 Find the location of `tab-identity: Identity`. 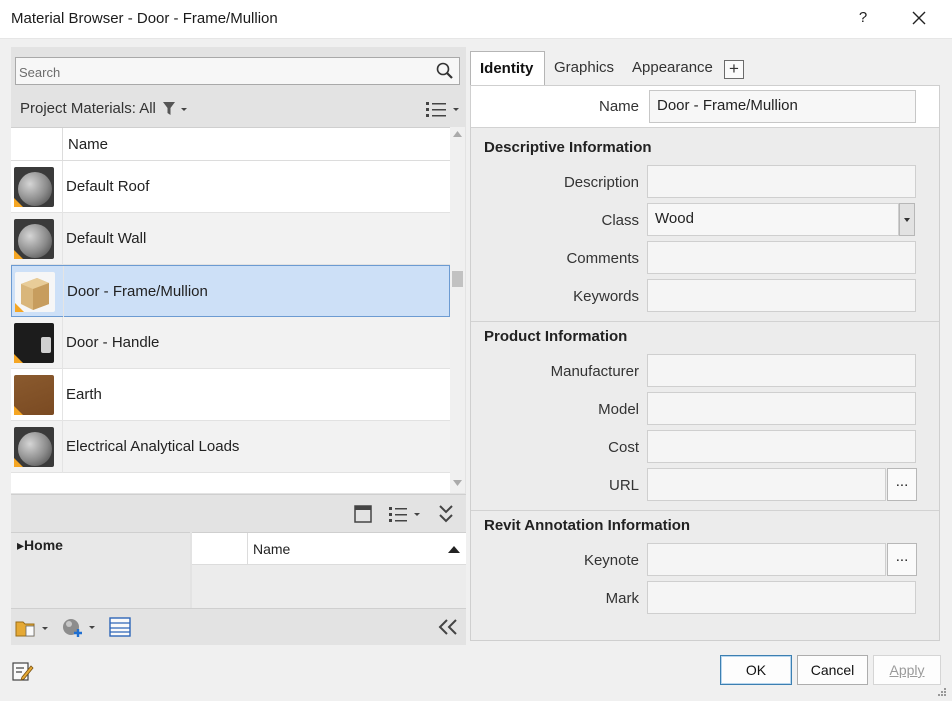

tab-identity: Identity is located at coordinates (507, 68).